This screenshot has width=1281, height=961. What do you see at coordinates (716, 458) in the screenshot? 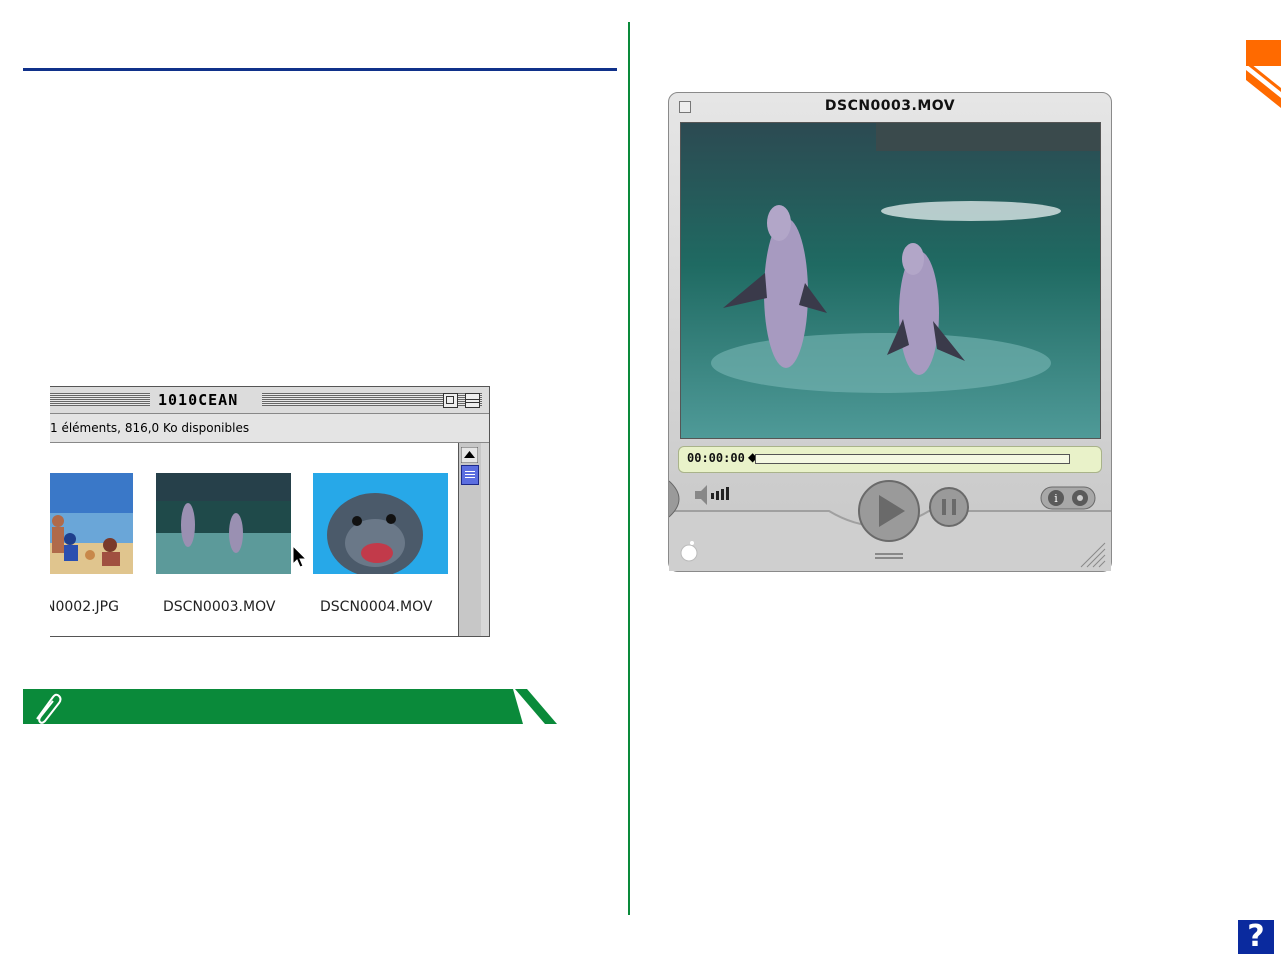
I see `timecode-display: 00:00:00` at bounding box center [716, 458].